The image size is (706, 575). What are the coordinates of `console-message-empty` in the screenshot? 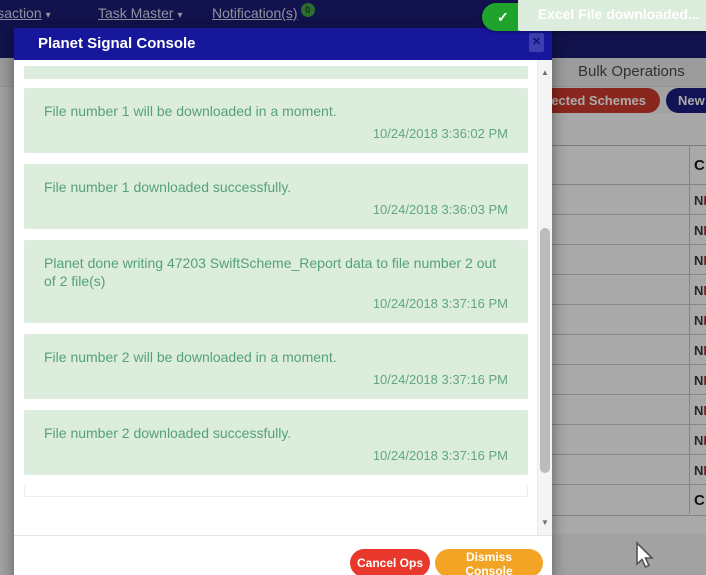 It's located at (276, 491).